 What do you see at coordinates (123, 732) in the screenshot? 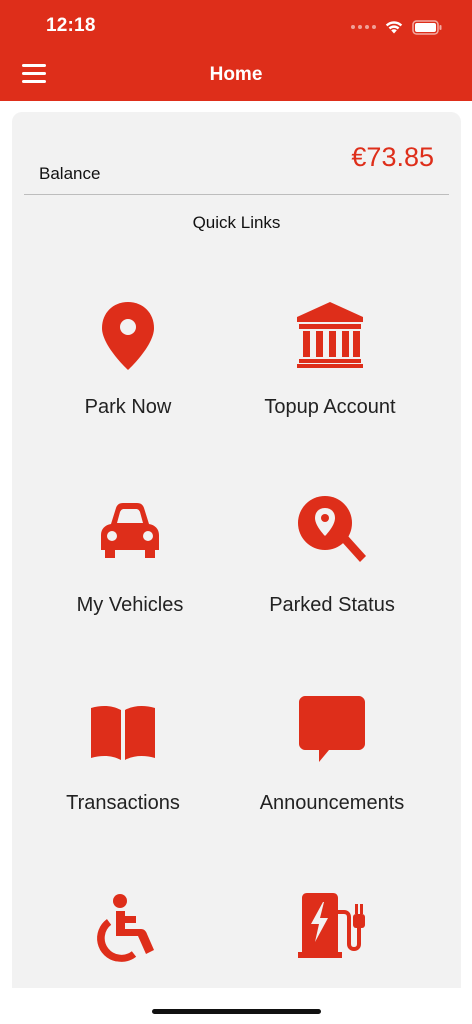
I see `book-icon` at bounding box center [123, 732].